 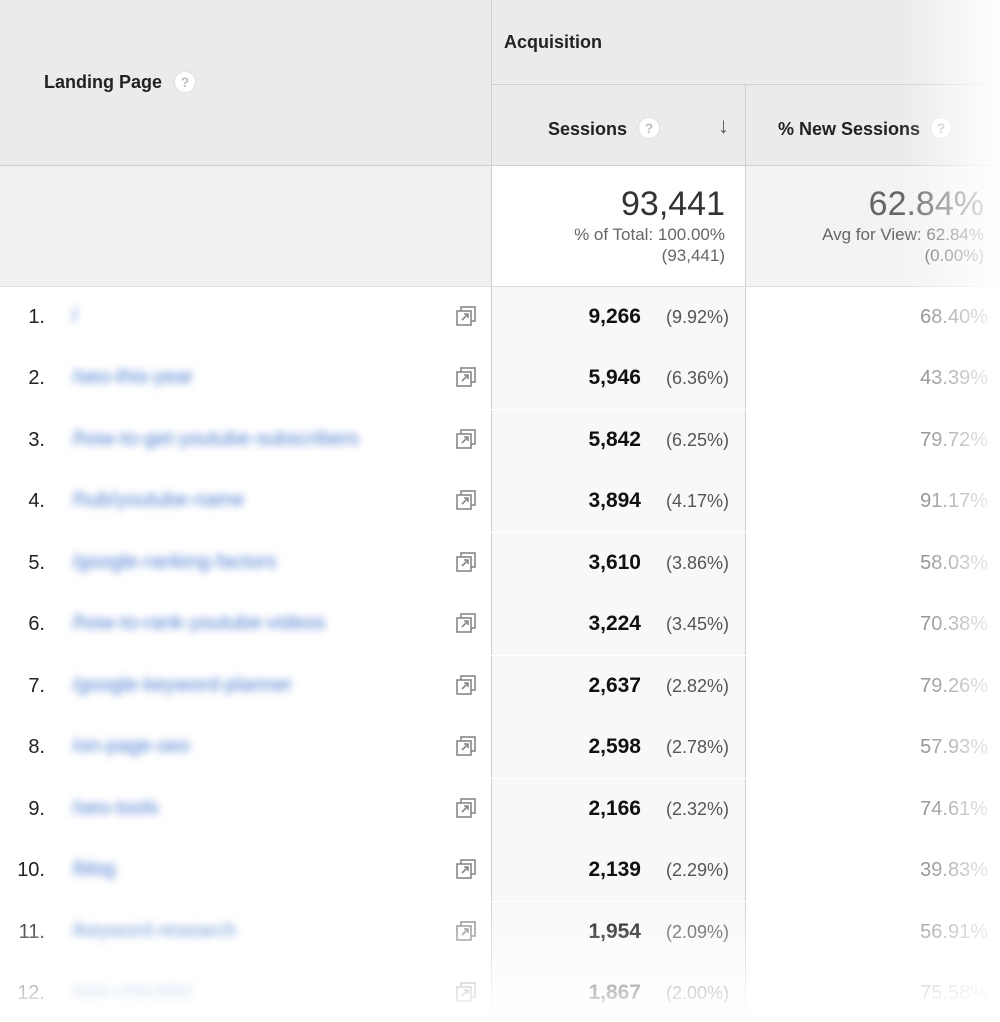 I want to click on landing-page-link: /on-page-seo, so click(x=131, y=746).